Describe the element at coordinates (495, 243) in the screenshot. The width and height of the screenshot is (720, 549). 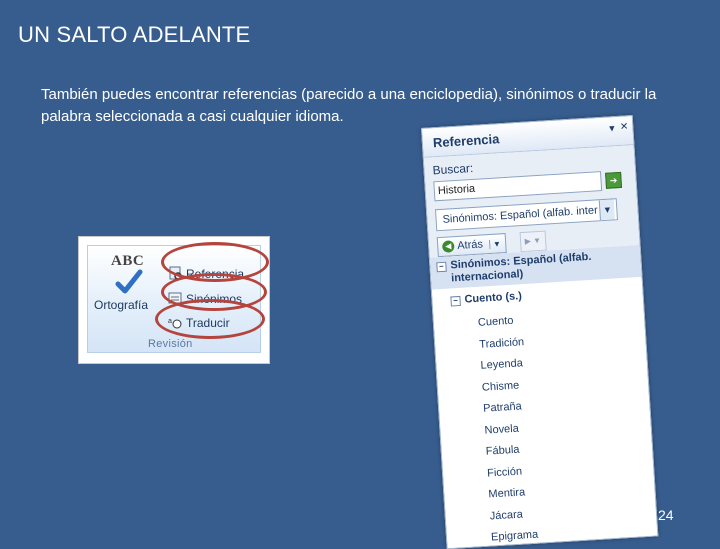
I see `back-dropdown-icon: ▼` at that location.